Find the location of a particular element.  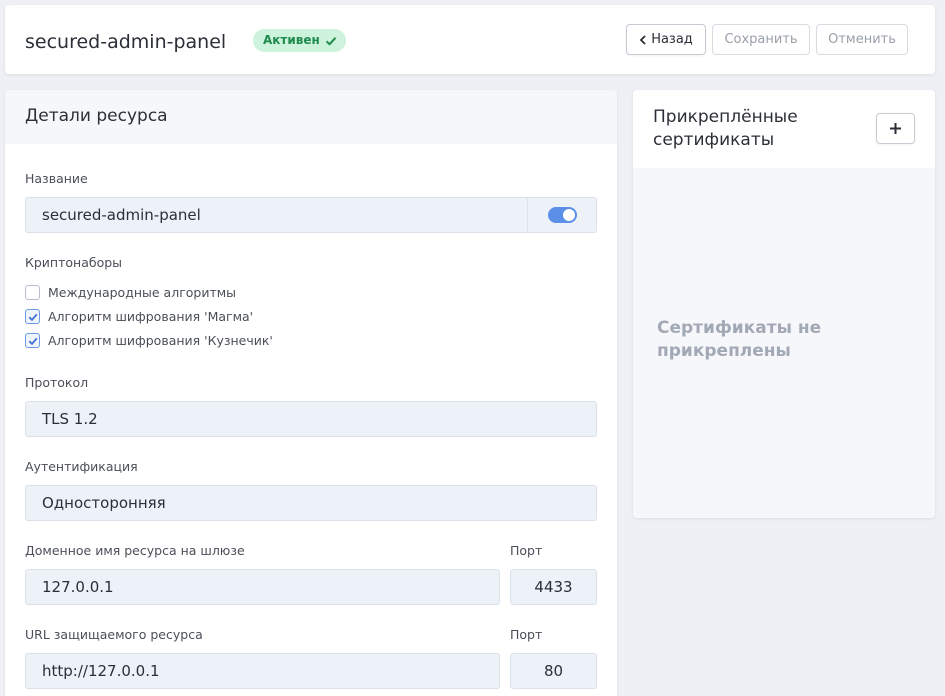

cipher-option-magma: Алгоритм шифрования 'Магма' is located at coordinates (139, 316).